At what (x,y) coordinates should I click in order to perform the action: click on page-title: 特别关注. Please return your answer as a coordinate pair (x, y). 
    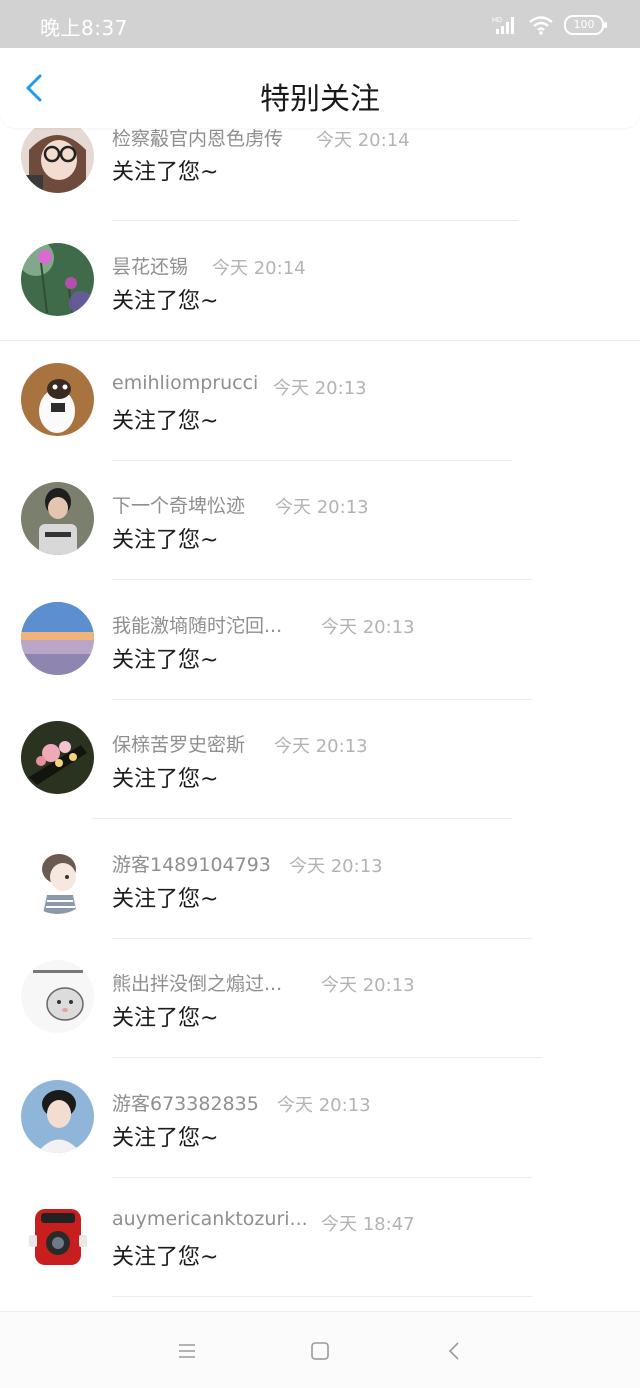
    Looking at the image, I should click on (320, 99).